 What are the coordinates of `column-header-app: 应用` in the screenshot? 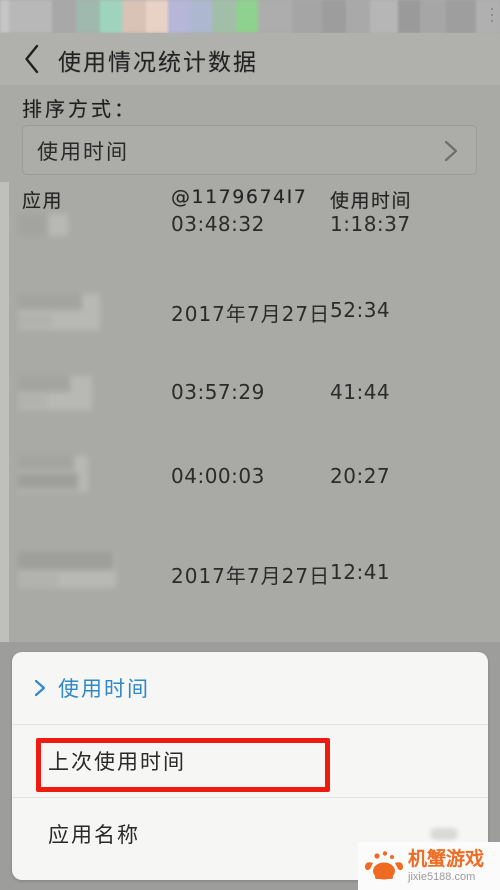 It's located at (43, 201).